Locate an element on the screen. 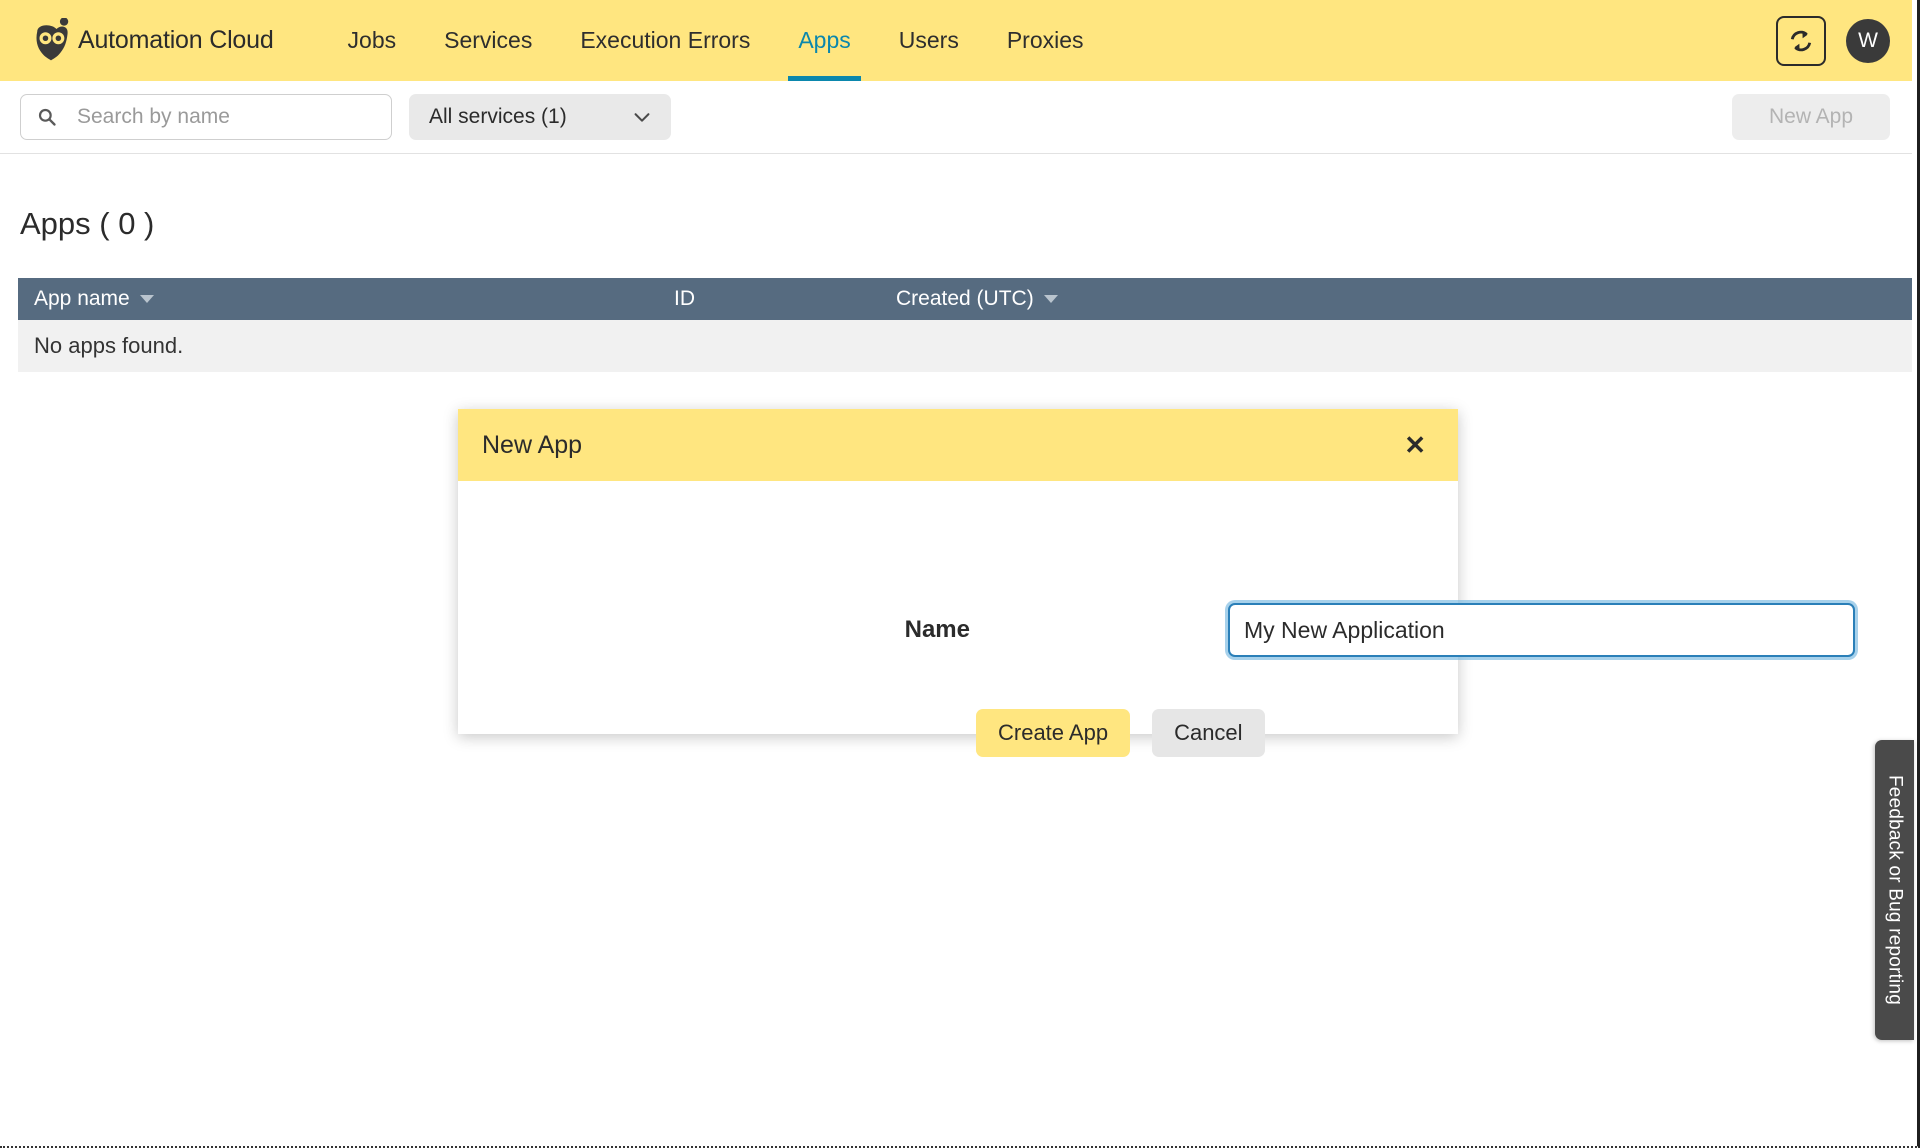  name-field-wrapper is located at coordinates (1541, 630).